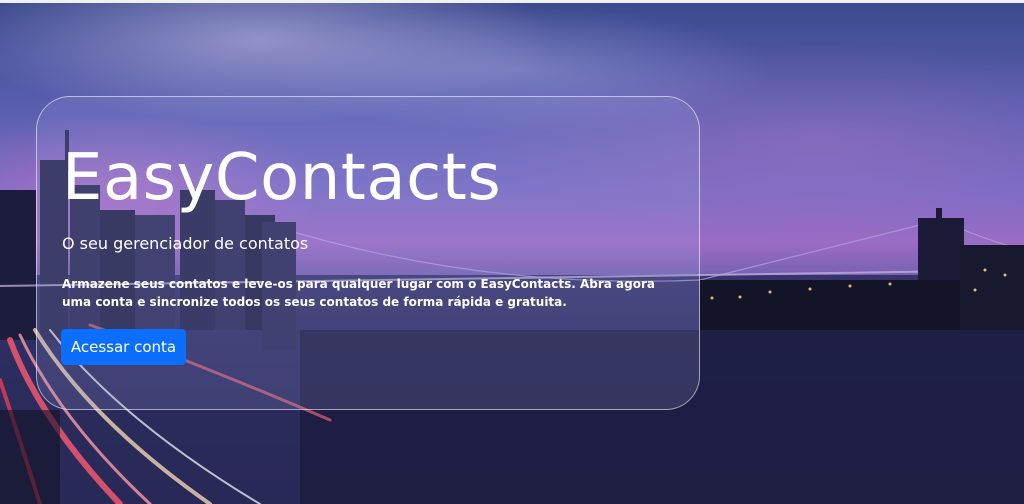  Describe the element at coordinates (282, 178) in the screenshot. I see `brand-title: EasyContacts` at that location.